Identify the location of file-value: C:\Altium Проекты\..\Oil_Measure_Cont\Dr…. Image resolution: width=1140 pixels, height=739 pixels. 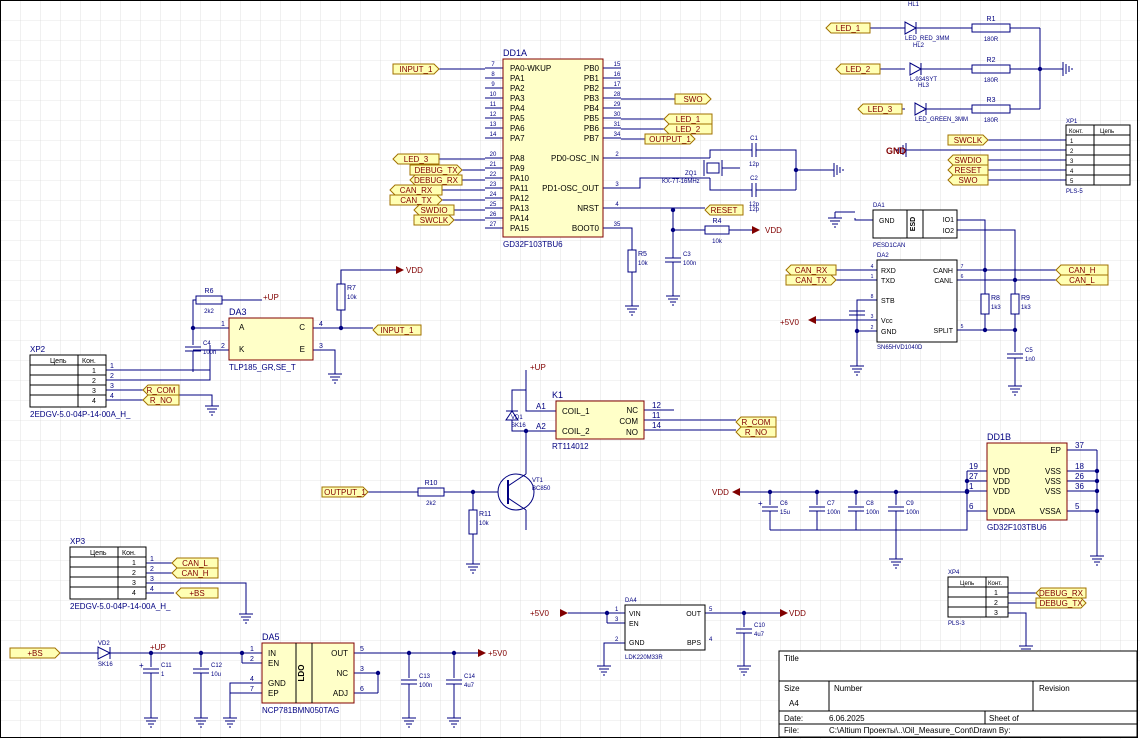
(919, 730).